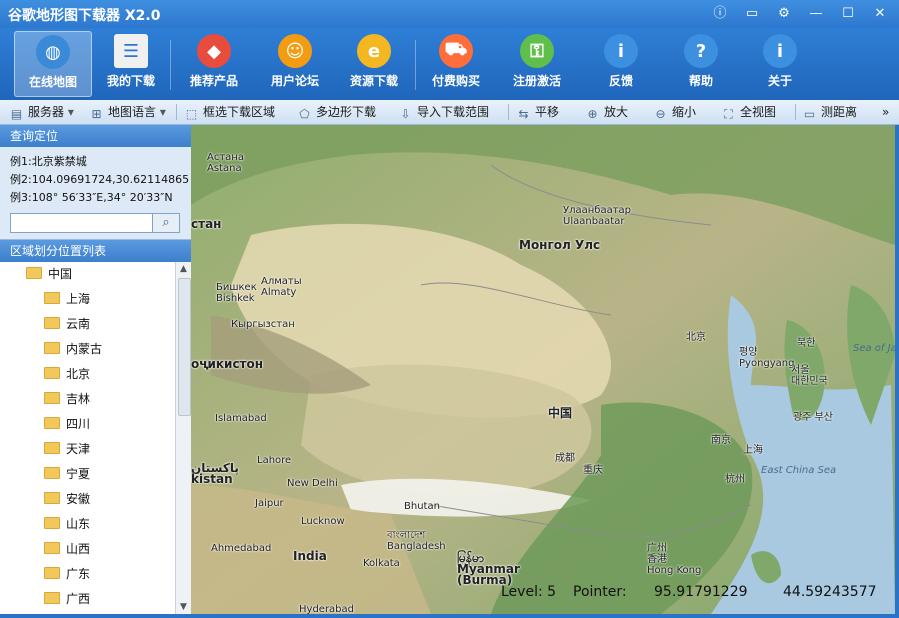 This screenshot has width=899, height=618. What do you see at coordinates (749, 112) in the screenshot?
I see `cmd-full-view-button: ⛶ 全视图` at bounding box center [749, 112].